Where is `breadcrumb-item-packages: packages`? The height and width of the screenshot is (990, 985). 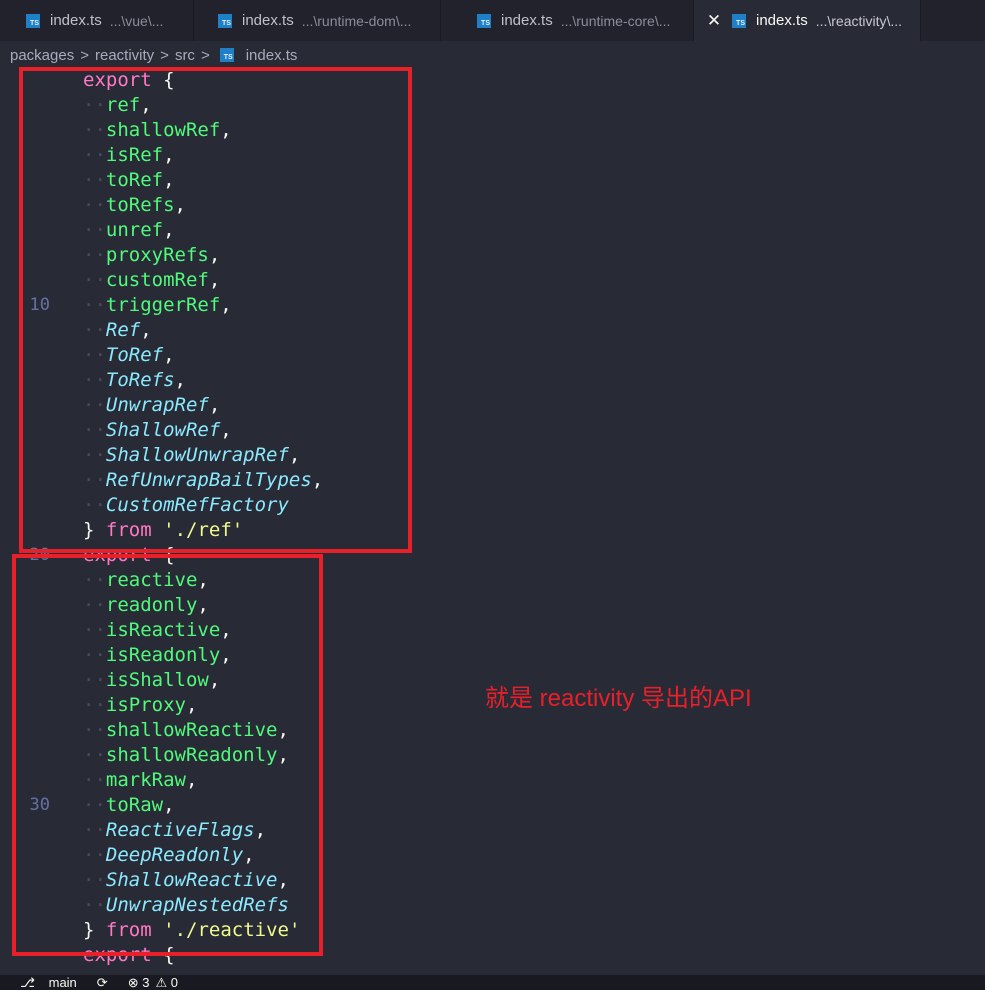 breadcrumb-item-packages: packages is located at coordinates (42, 55).